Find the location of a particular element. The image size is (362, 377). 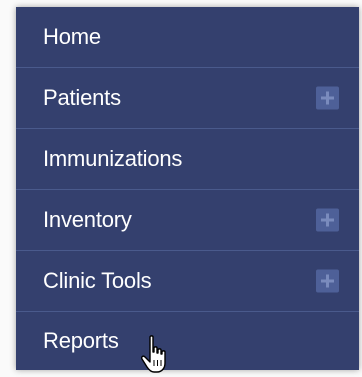

menu-item-label: Inventory is located at coordinates (87, 219).